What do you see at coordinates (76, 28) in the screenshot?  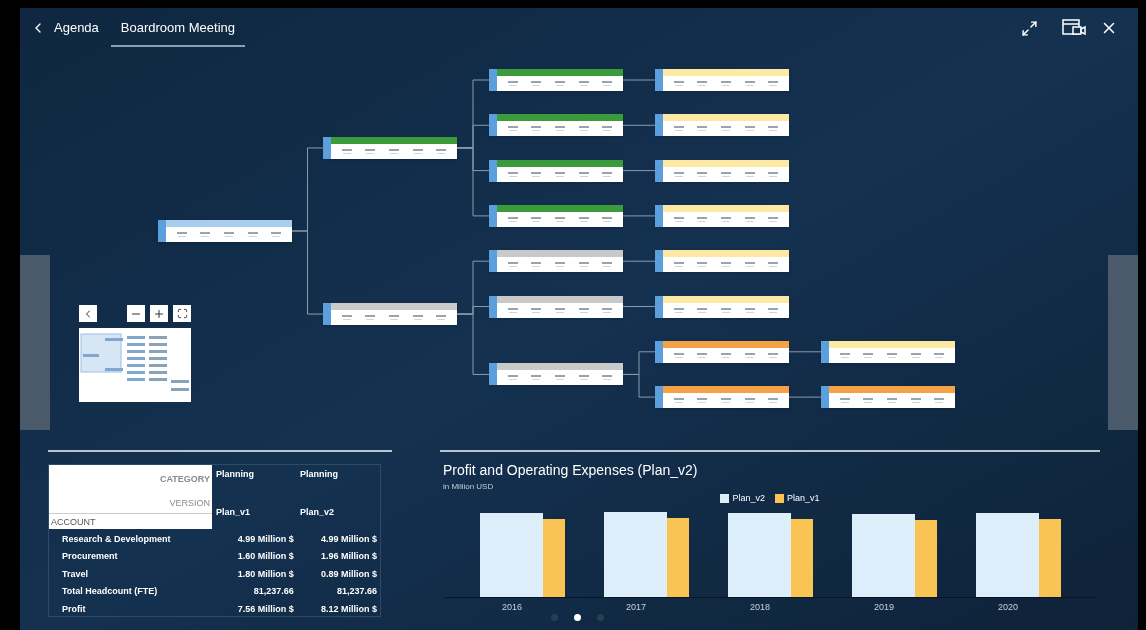 I see `back-link: Agenda` at bounding box center [76, 28].